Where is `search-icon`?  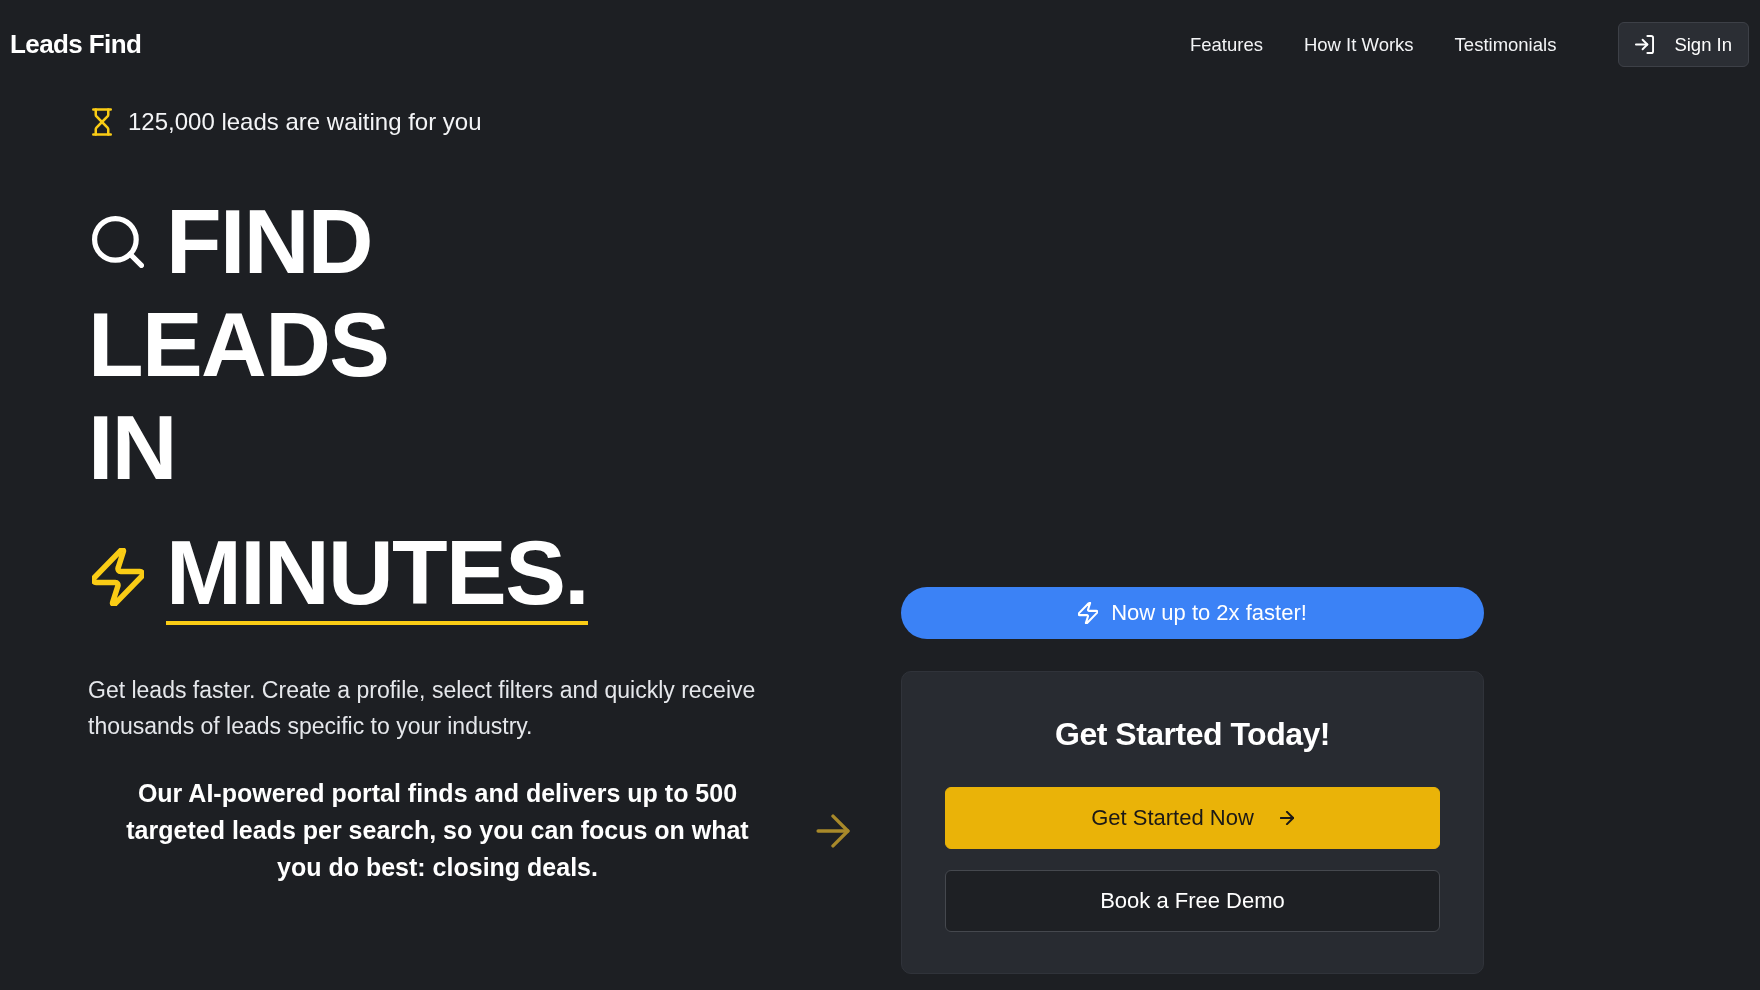
search-icon is located at coordinates (118, 241).